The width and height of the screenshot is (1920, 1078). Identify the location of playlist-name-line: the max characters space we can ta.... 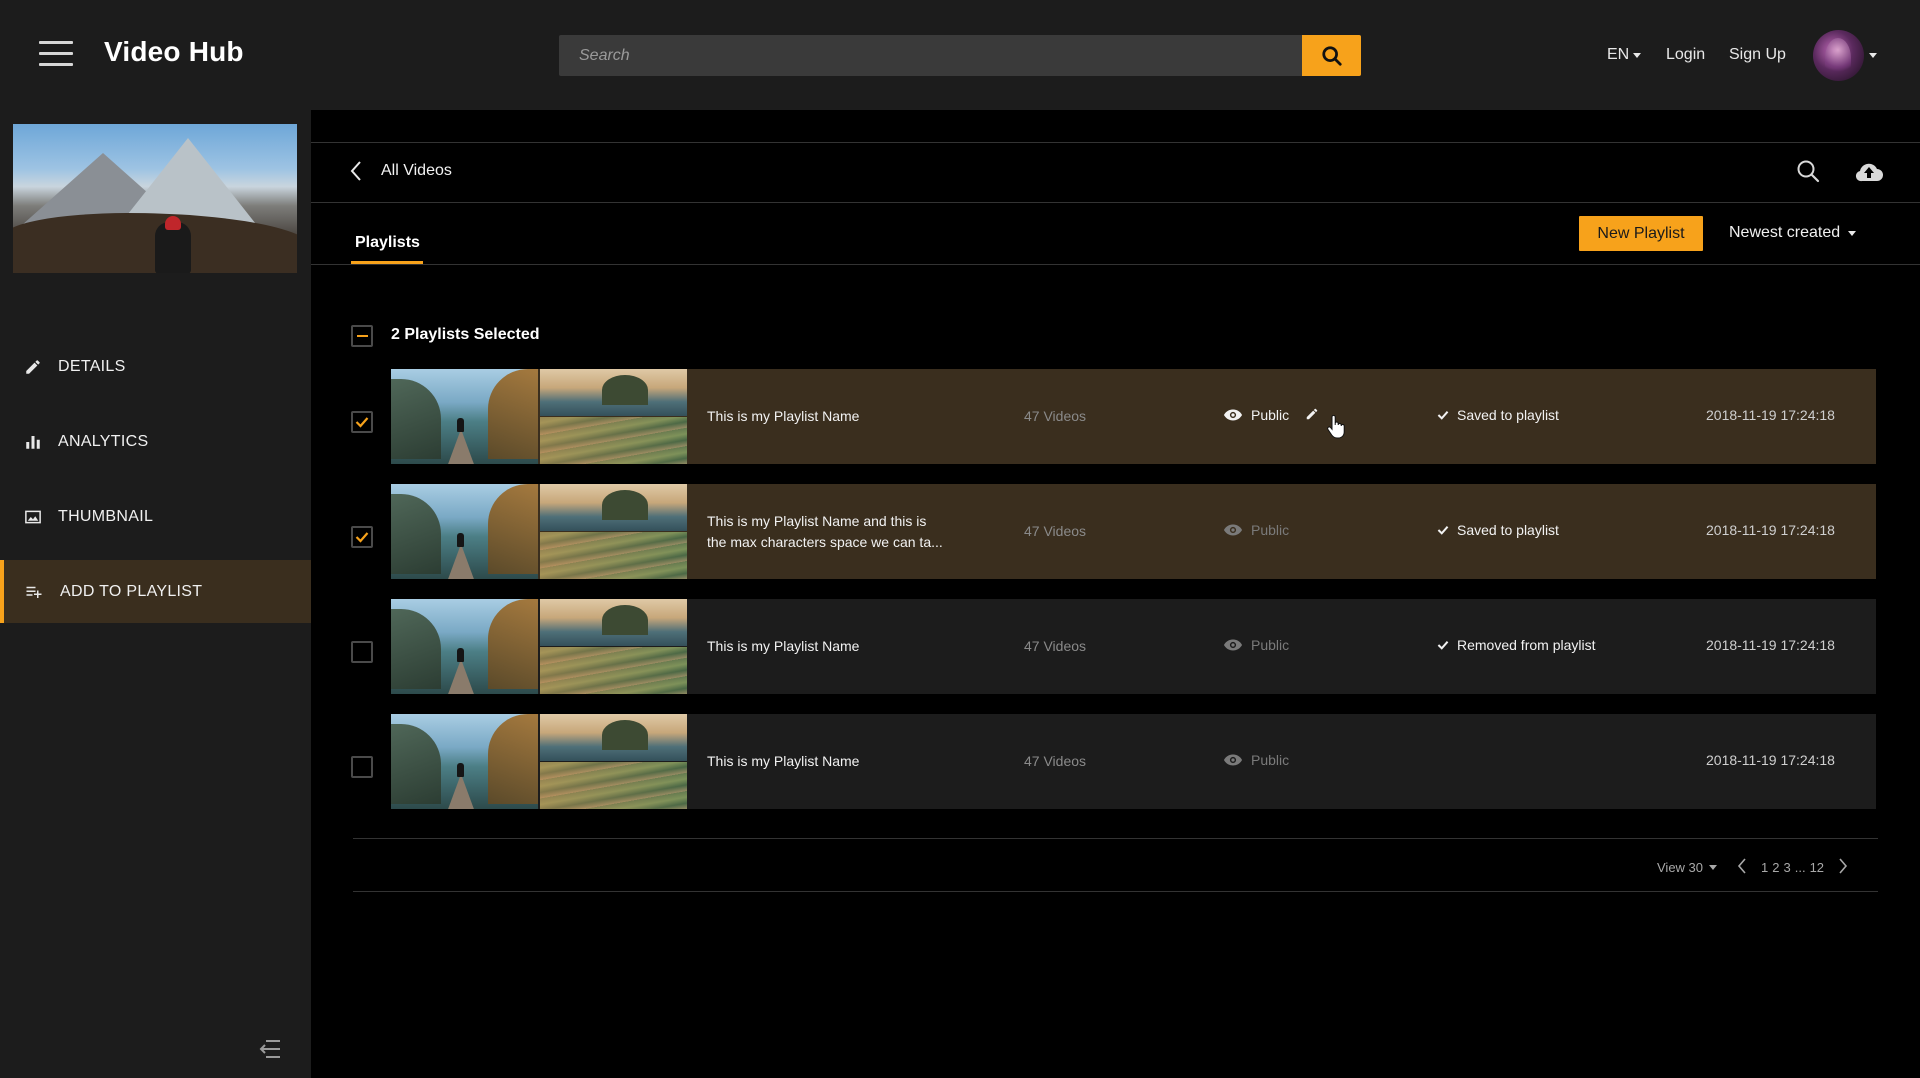
(825, 542).